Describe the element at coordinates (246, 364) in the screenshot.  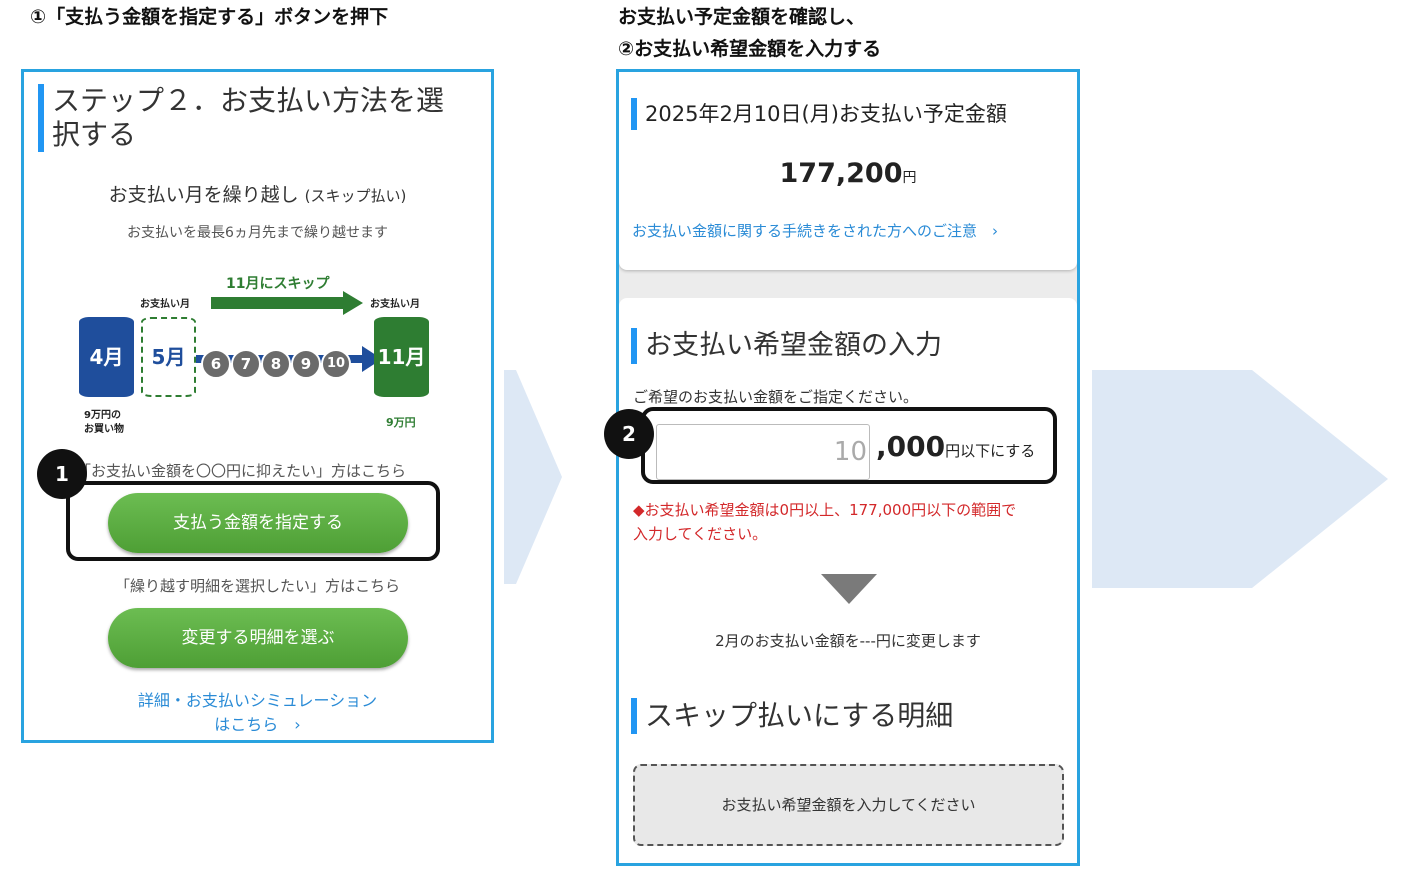
I see `month-7-circle: 7` at that location.